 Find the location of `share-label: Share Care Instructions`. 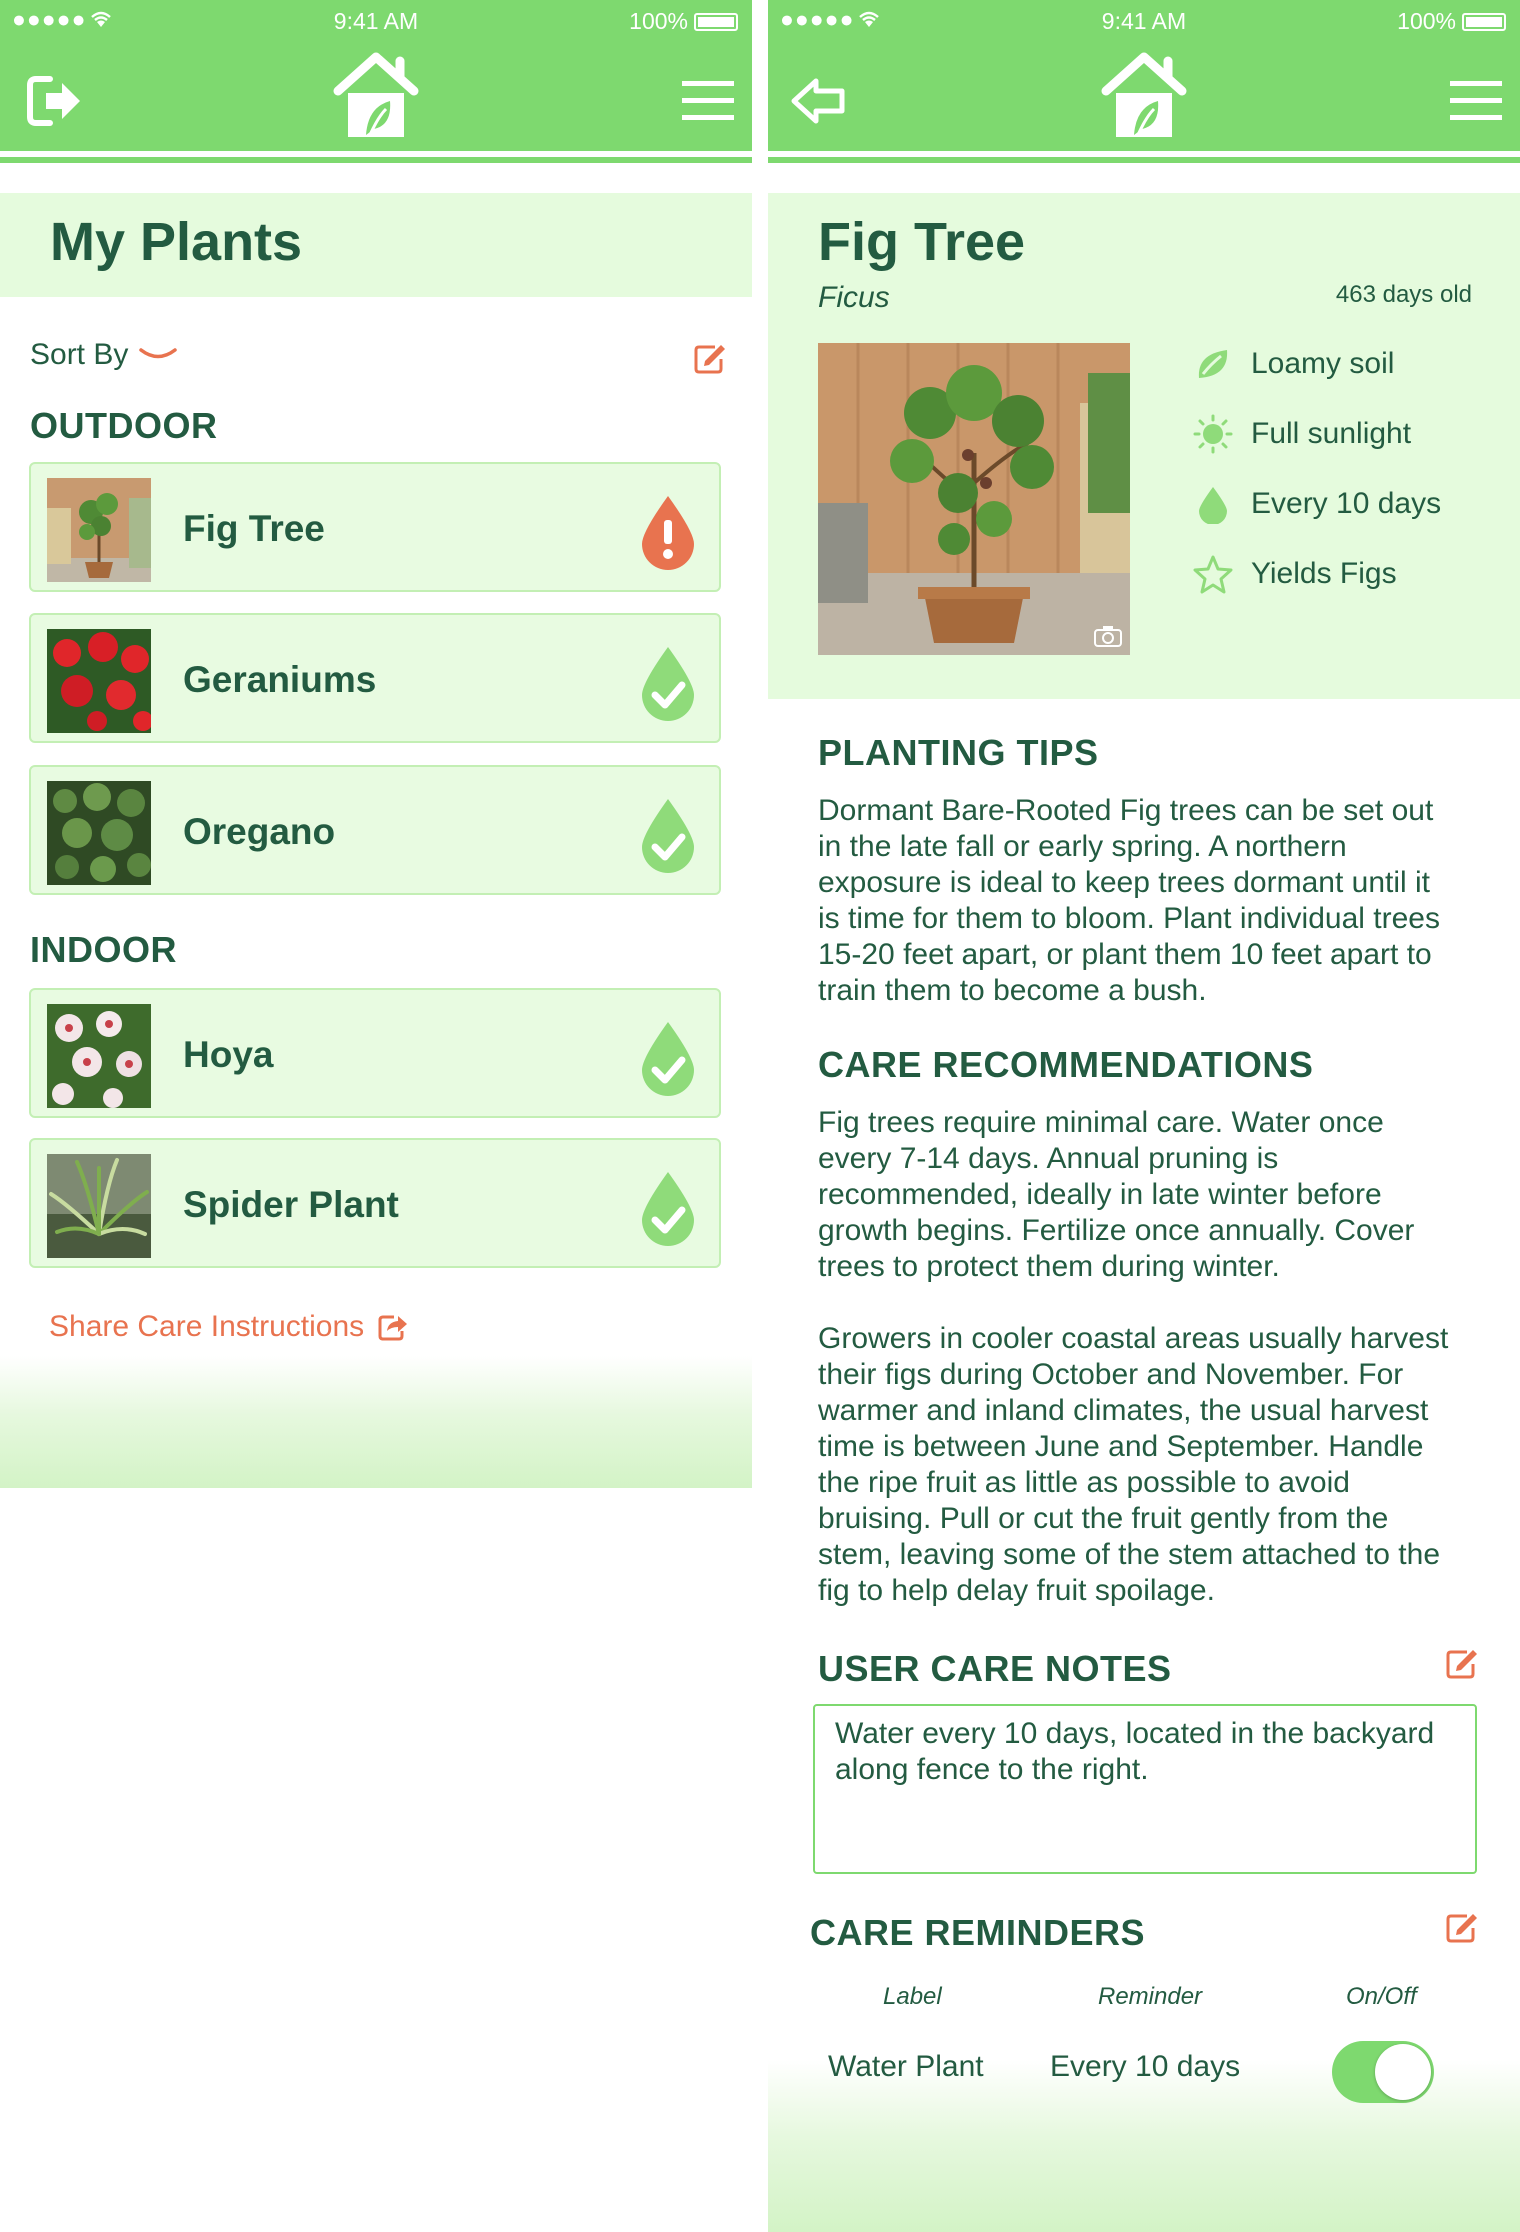

share-label: Share Care Instructions is located at coordinates (207, 1326).